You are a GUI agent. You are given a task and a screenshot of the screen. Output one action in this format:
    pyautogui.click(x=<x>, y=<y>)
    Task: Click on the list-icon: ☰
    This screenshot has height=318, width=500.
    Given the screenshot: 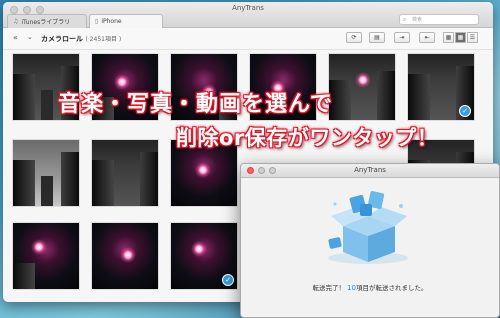 What is the action you would take?
    pyautogui.click(x=472, y=37)
    